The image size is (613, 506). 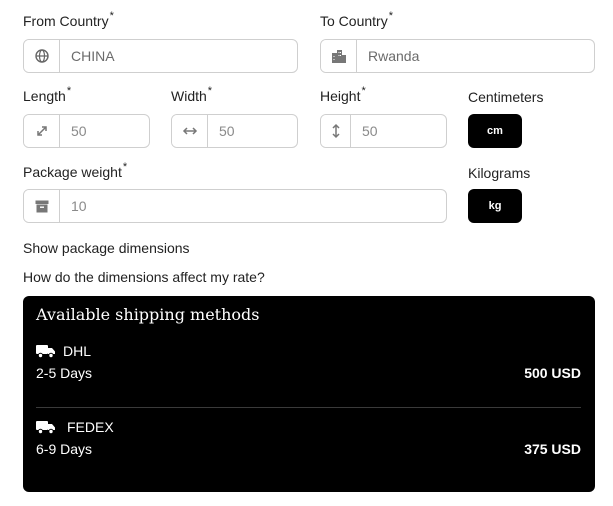 I want to click on city-icon, so click(x=339, y=56).